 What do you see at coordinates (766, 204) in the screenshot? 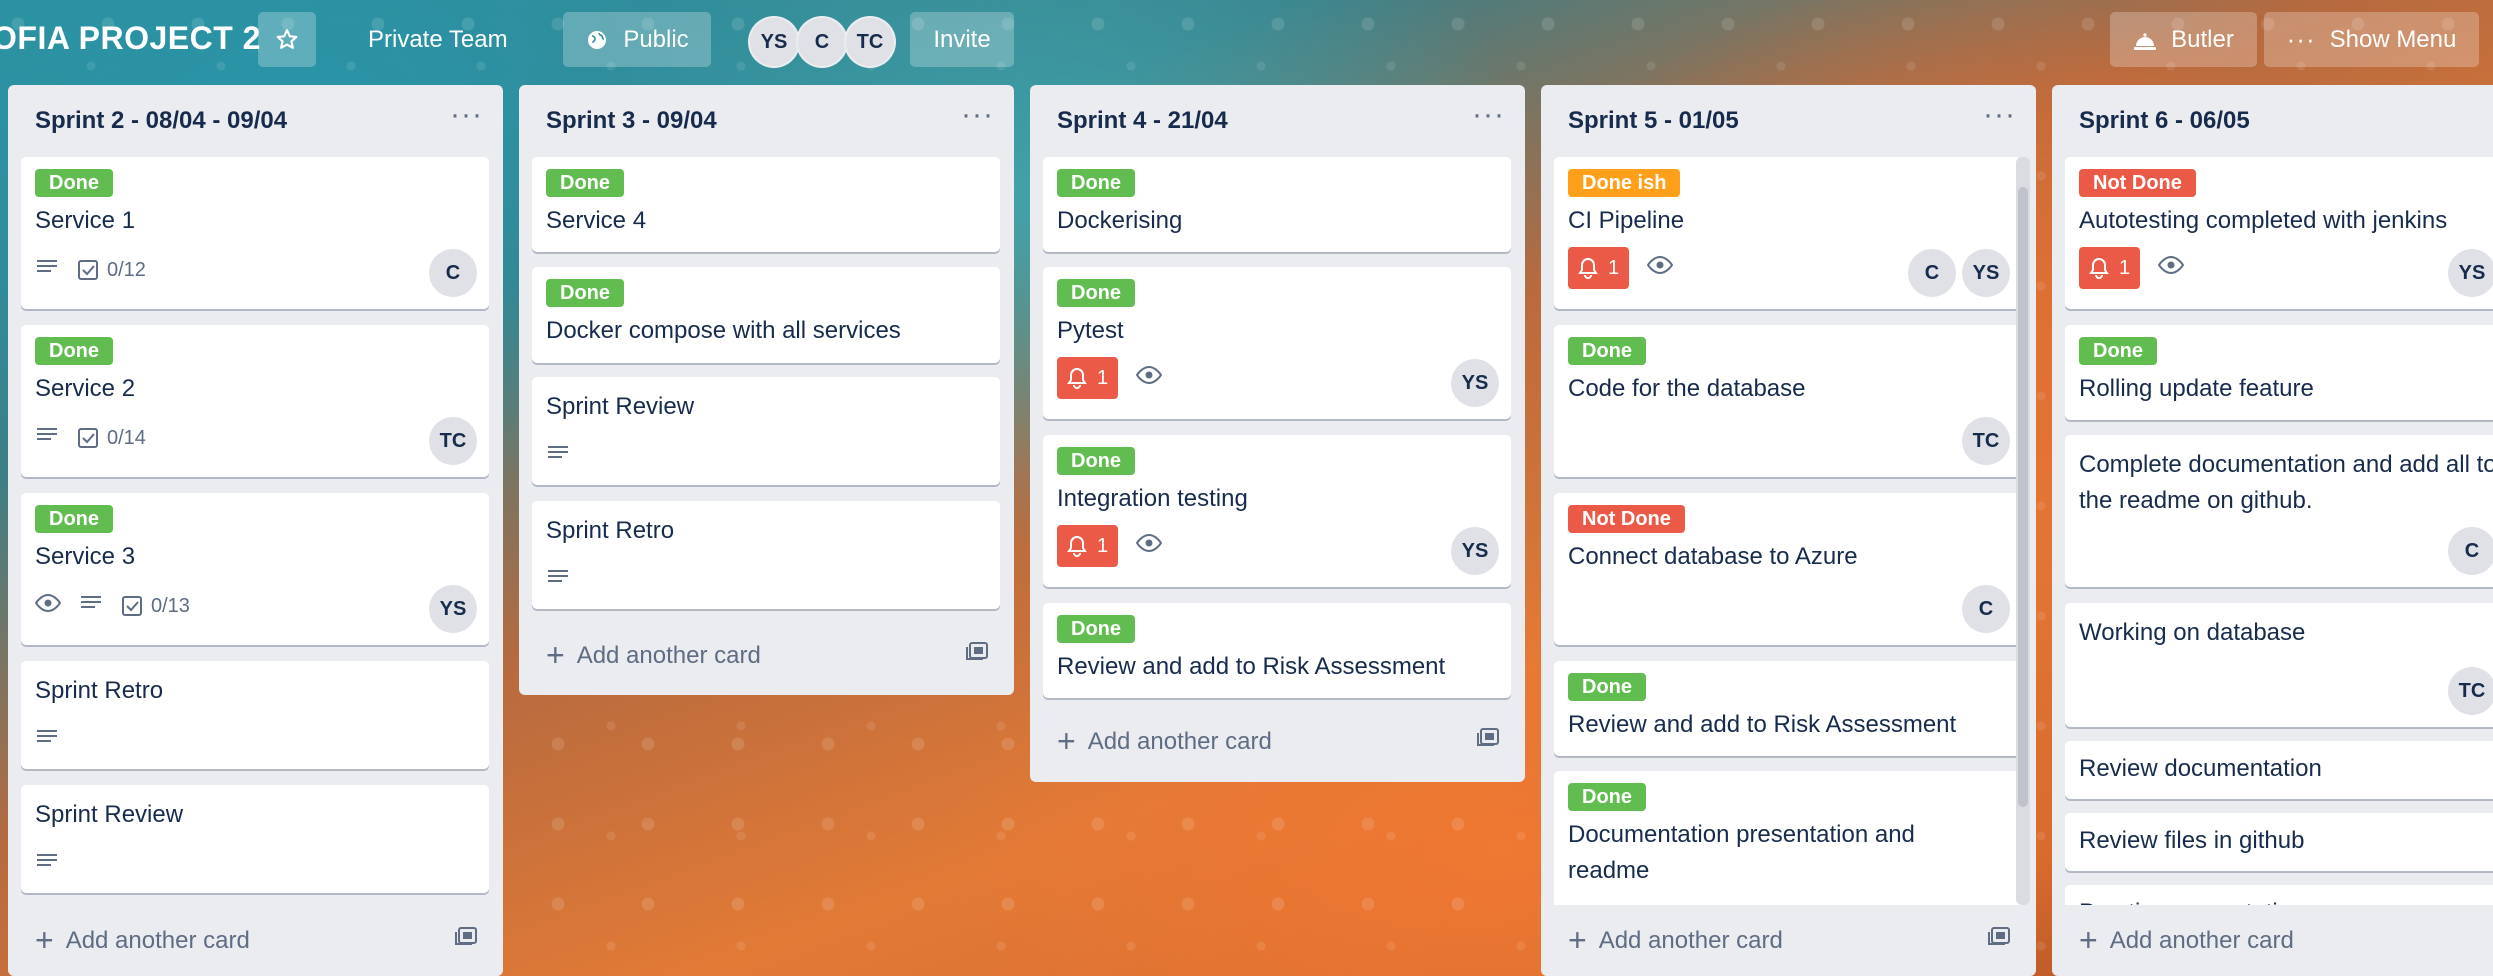
I see `card: Done Service 4` at bounding box center [766, 204].